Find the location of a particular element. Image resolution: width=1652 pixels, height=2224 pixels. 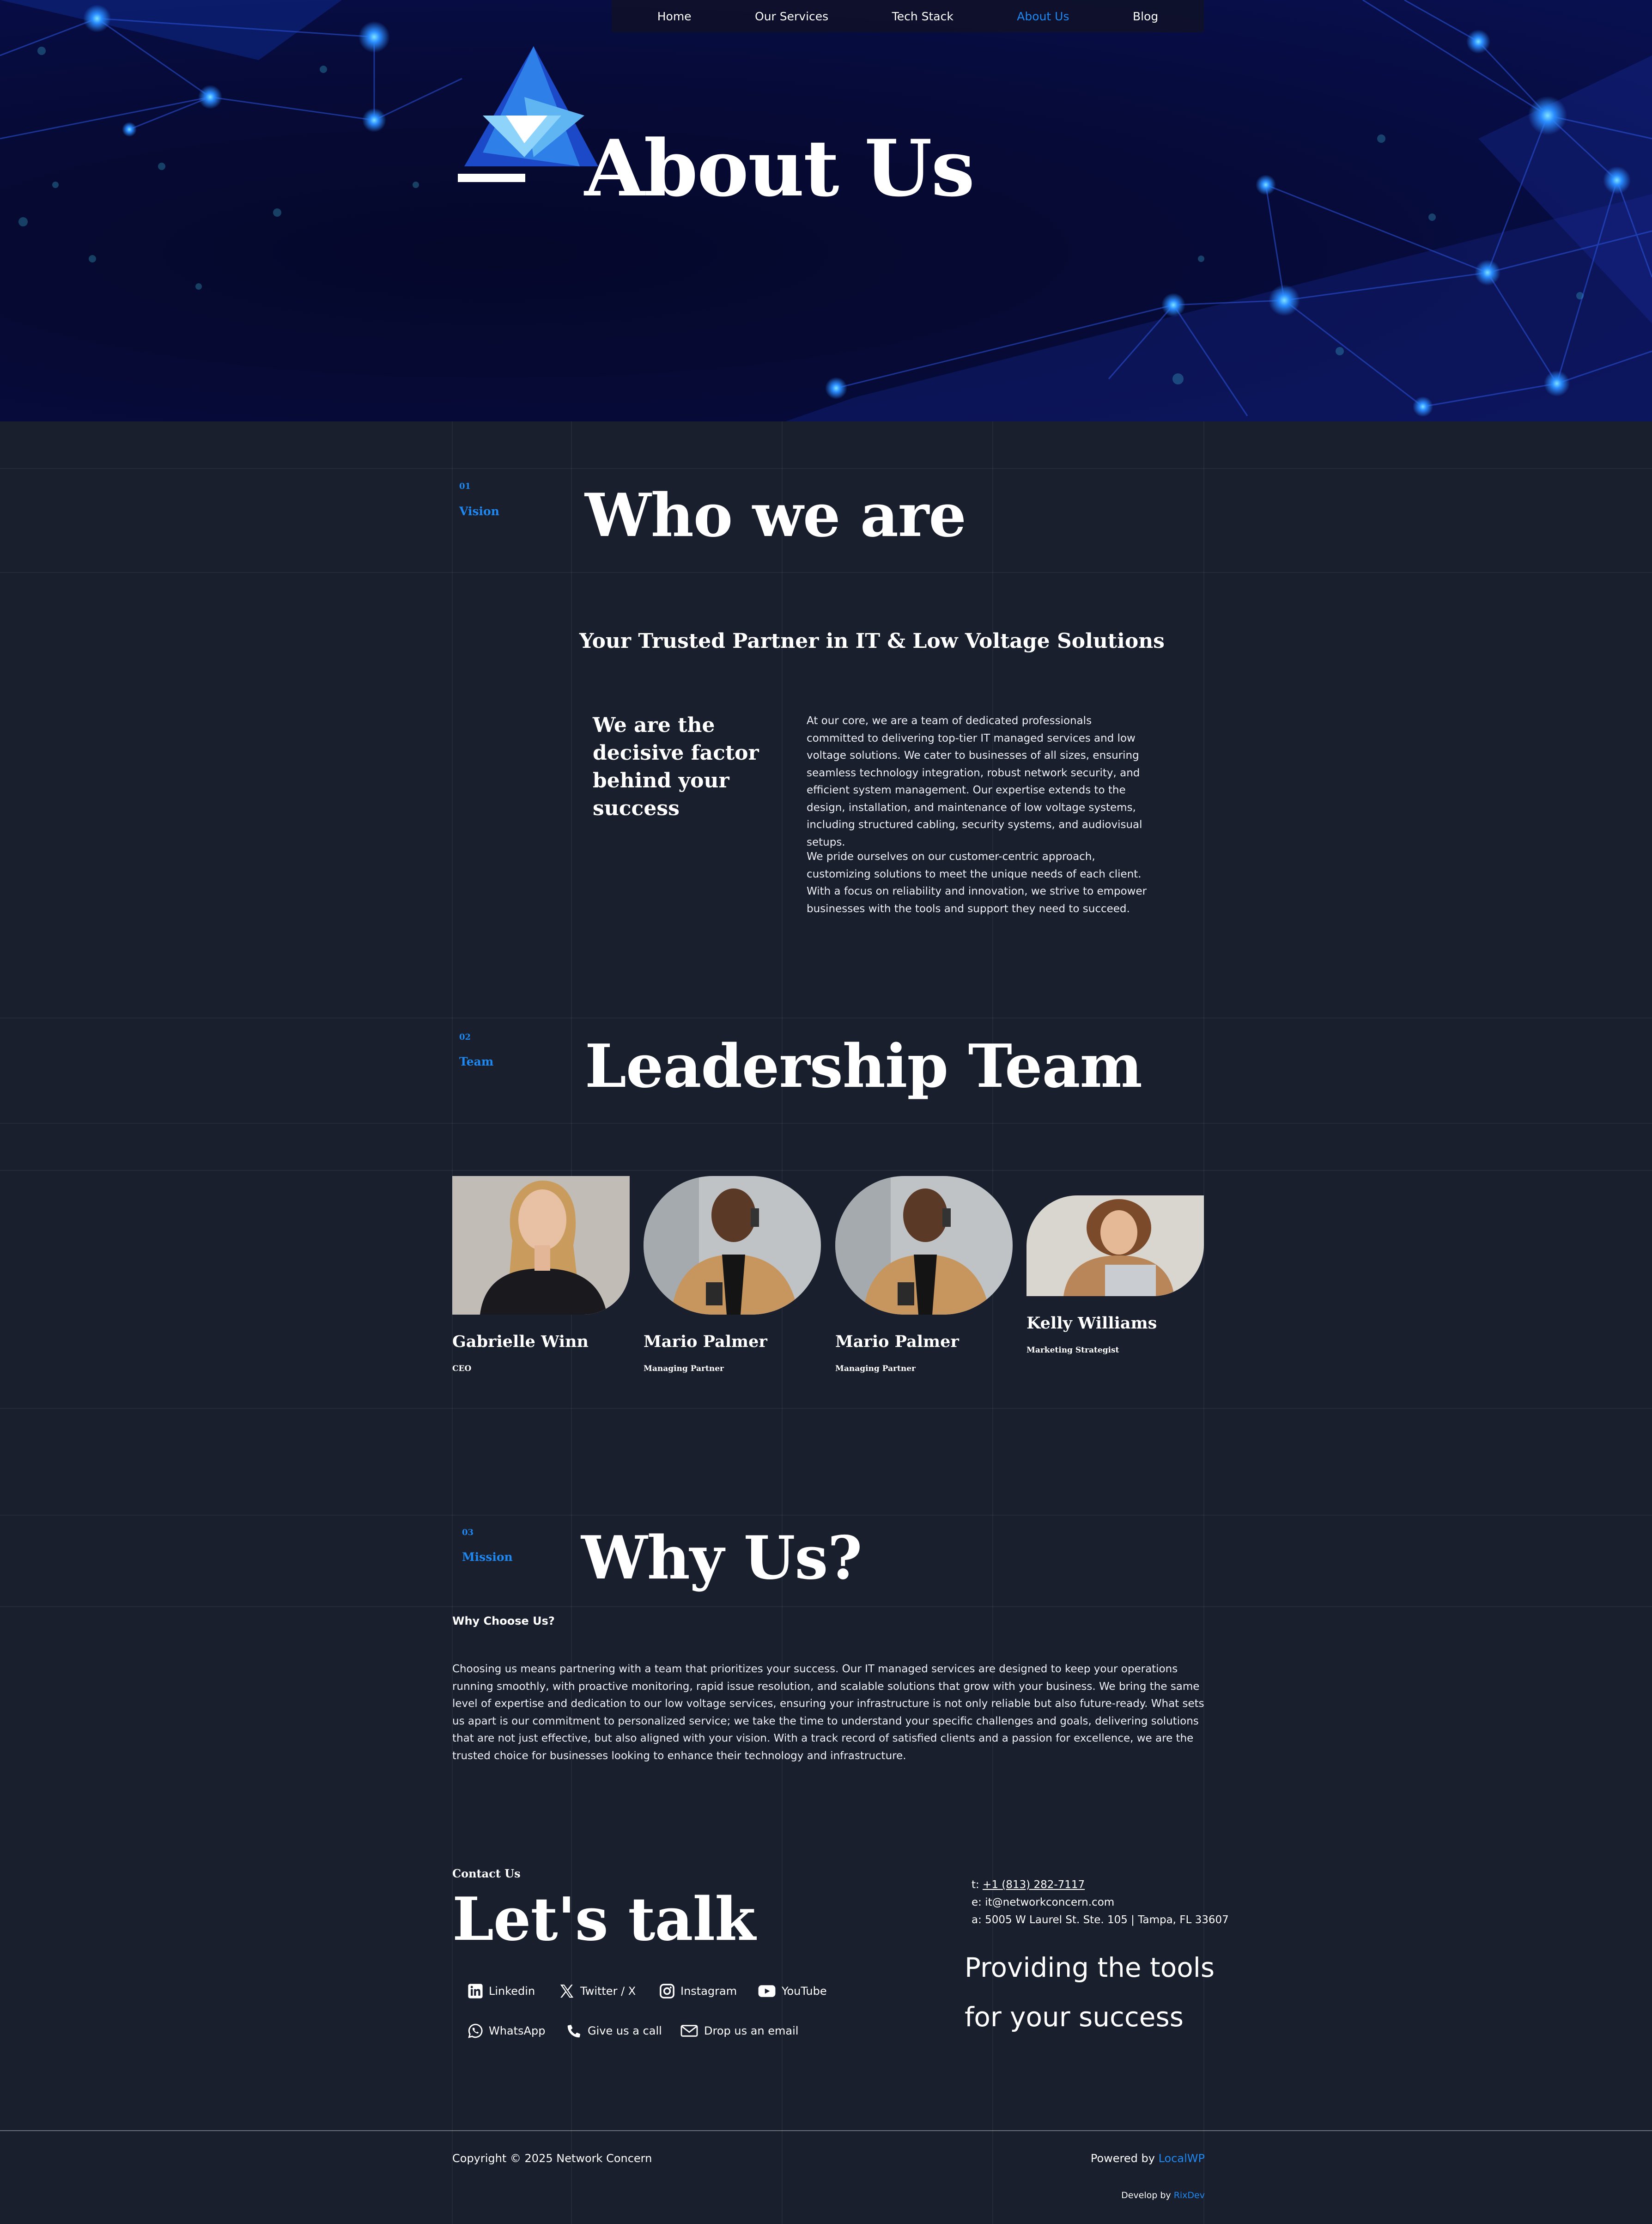

footer-powered-by: Powered by LocalWP is located at coordinates (1148, 2158).